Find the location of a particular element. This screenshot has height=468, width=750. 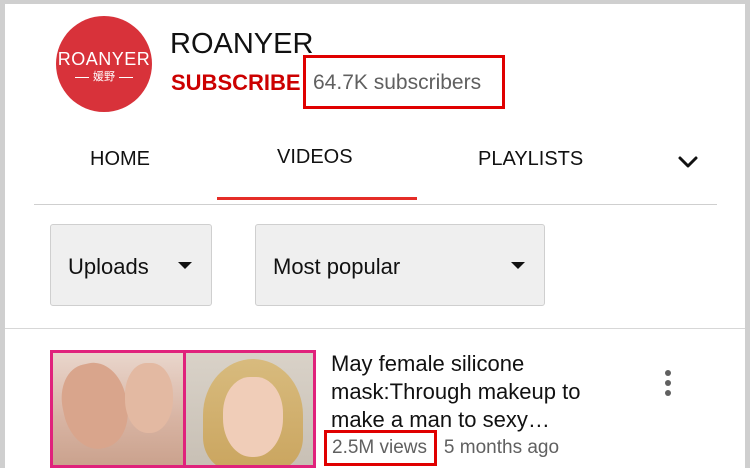

video-thumbnail is located at coordinates (183, 409).